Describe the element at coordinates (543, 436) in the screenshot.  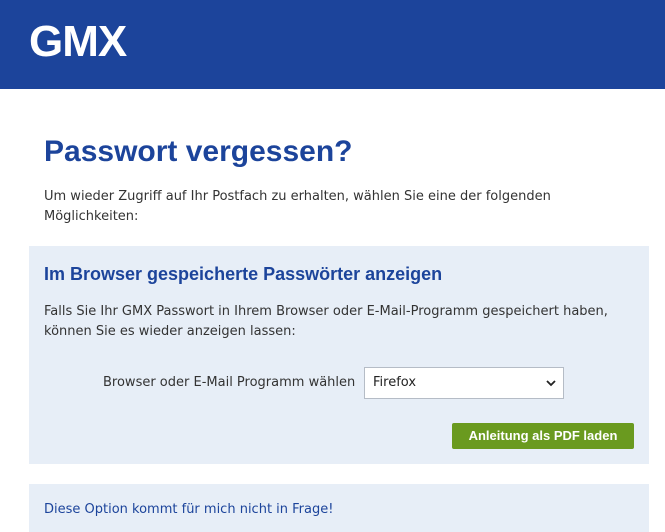
I see `download-pdf-button: Anleitung als PDF laden` at that location.